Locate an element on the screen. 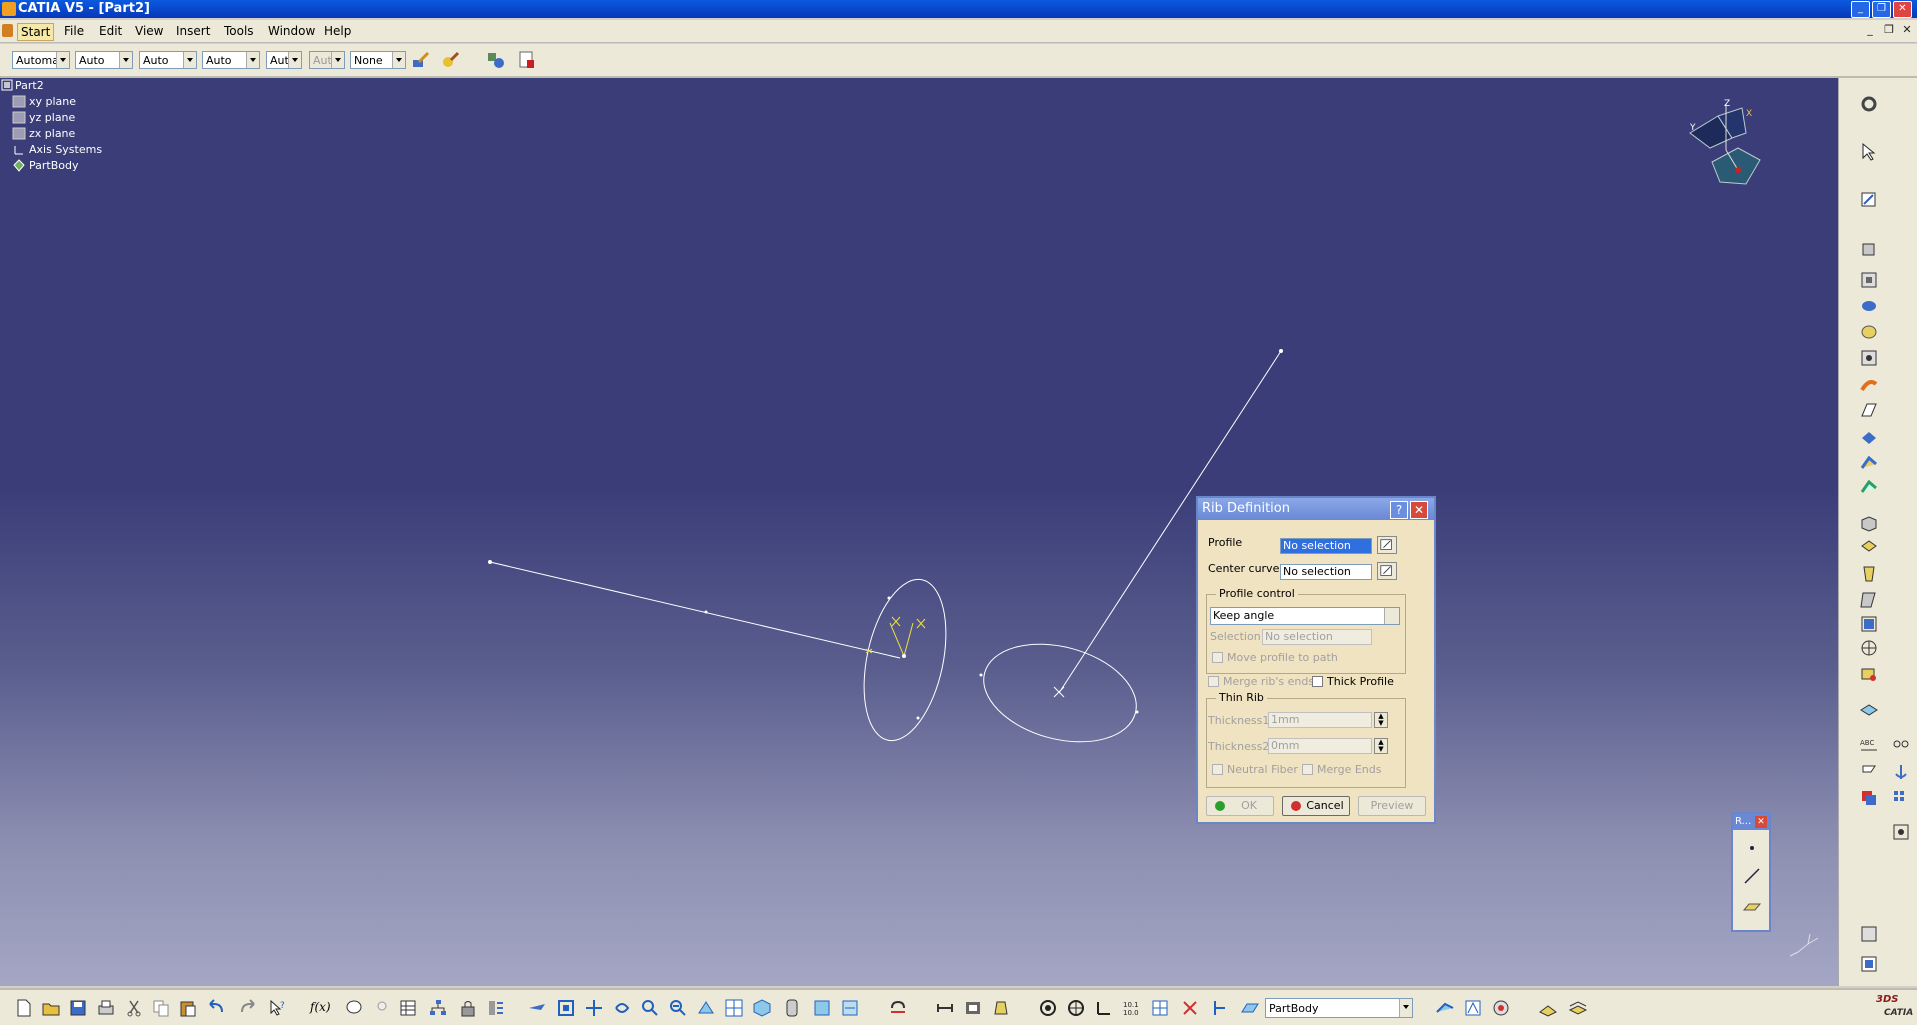 The image size is (1917, 1025). ok-button: OK is located at coordinates (1240, 806).